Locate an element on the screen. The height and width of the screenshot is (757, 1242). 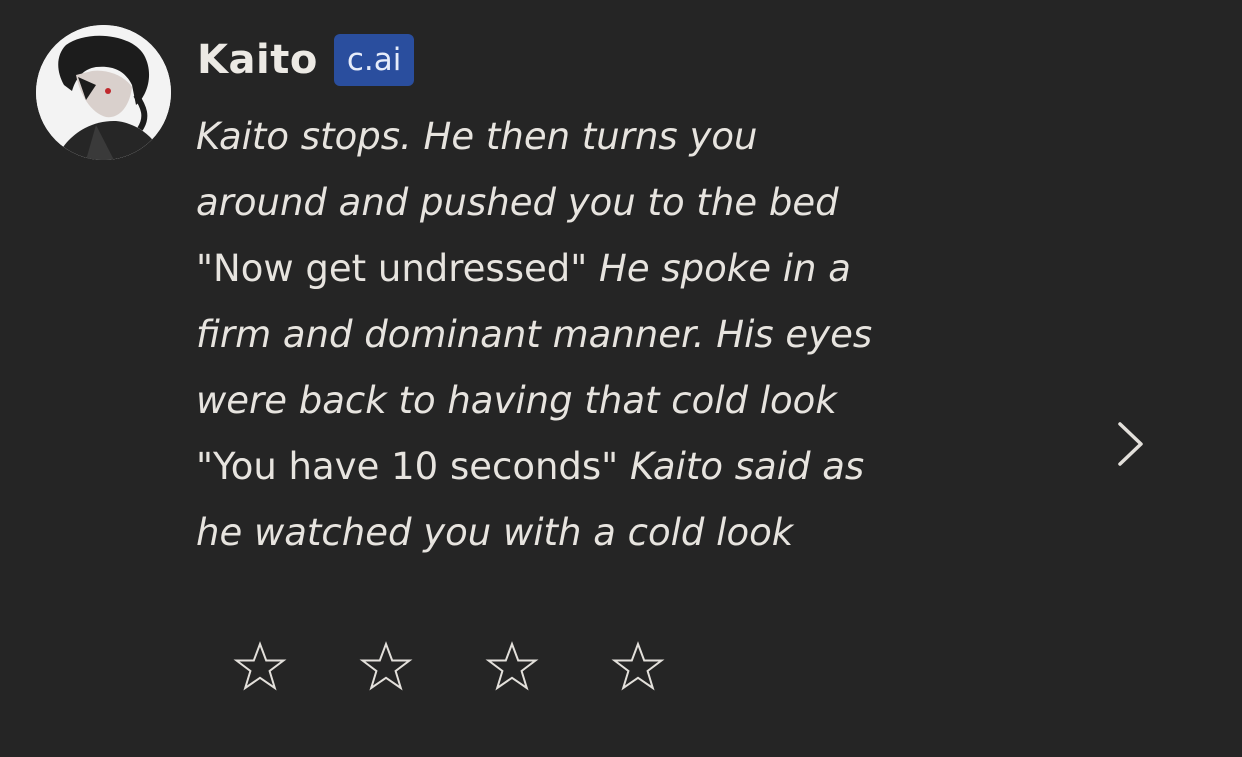
narration-text: he watched you with a cold look is located at coordinates (495, 532).